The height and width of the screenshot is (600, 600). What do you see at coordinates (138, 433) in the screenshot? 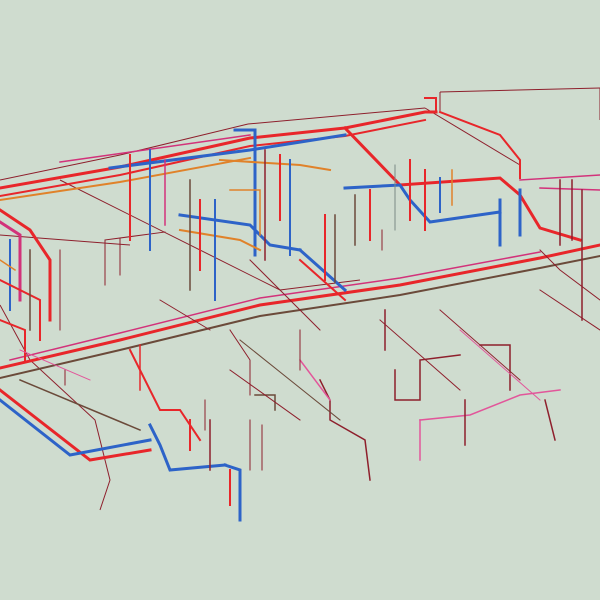
I see `front-left-cluster` at bounding box center [138, 433].